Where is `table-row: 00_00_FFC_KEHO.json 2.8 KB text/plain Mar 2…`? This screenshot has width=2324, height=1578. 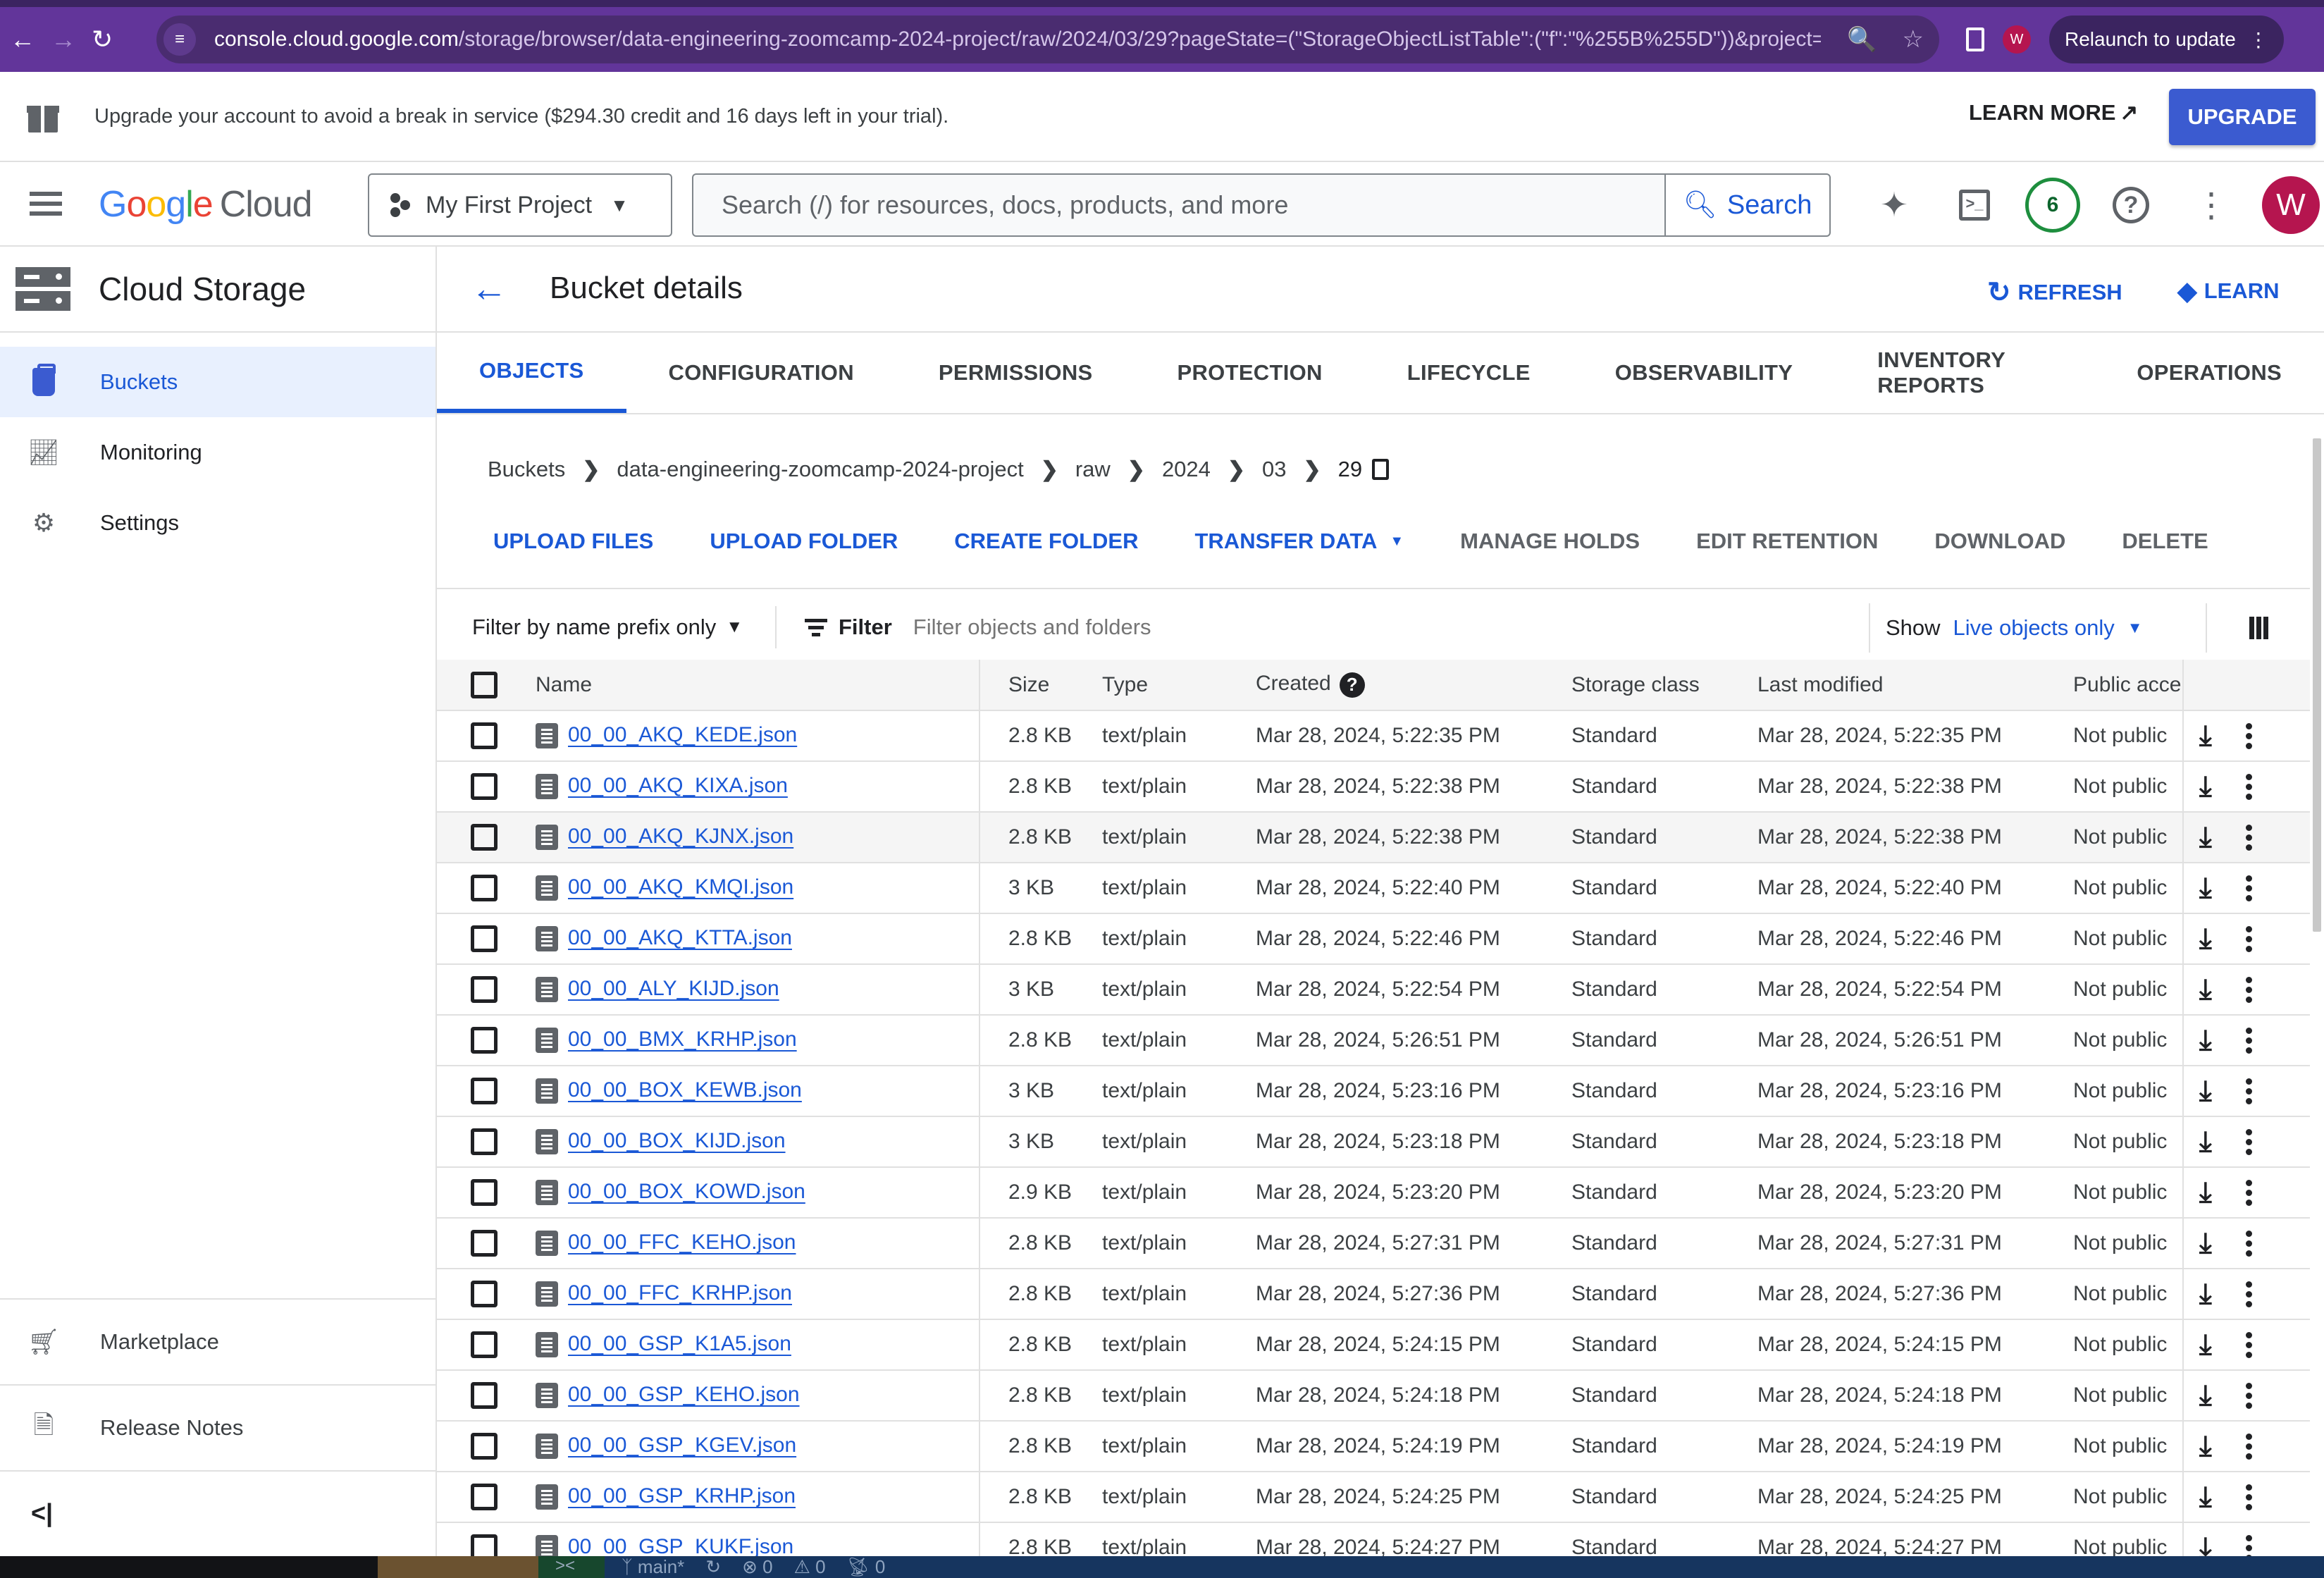 table-row: 00_00_FFC_KEHO.json 2.8 KB text/plain Mar 2… is located at coordinates (1373, 1243).